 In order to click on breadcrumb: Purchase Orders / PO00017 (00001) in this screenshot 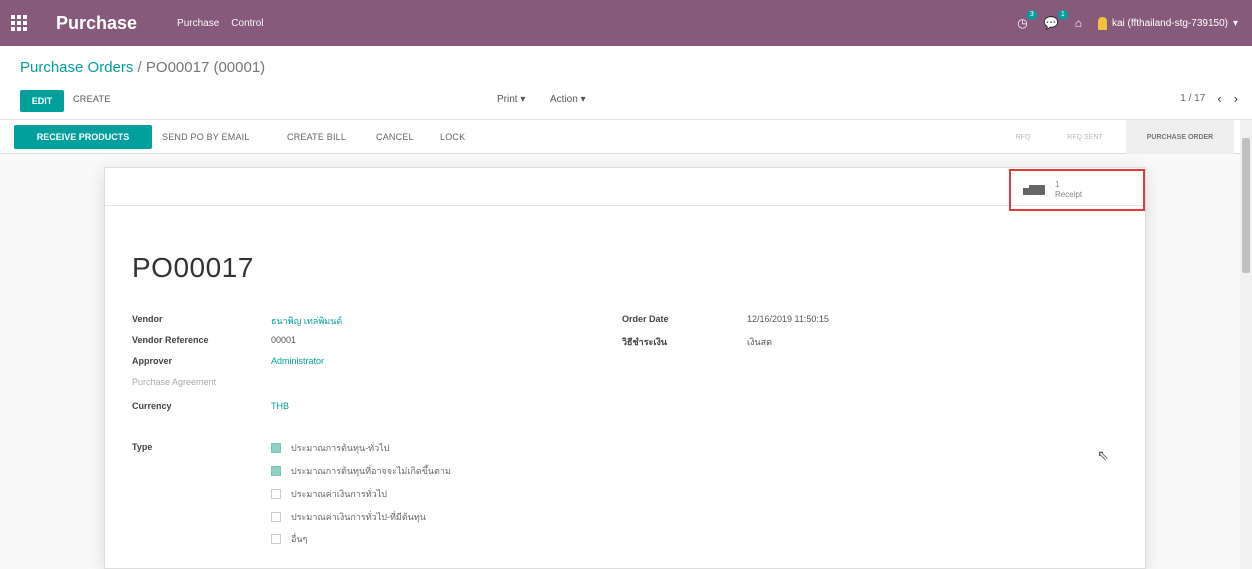, I will do `click(142, 67)`.